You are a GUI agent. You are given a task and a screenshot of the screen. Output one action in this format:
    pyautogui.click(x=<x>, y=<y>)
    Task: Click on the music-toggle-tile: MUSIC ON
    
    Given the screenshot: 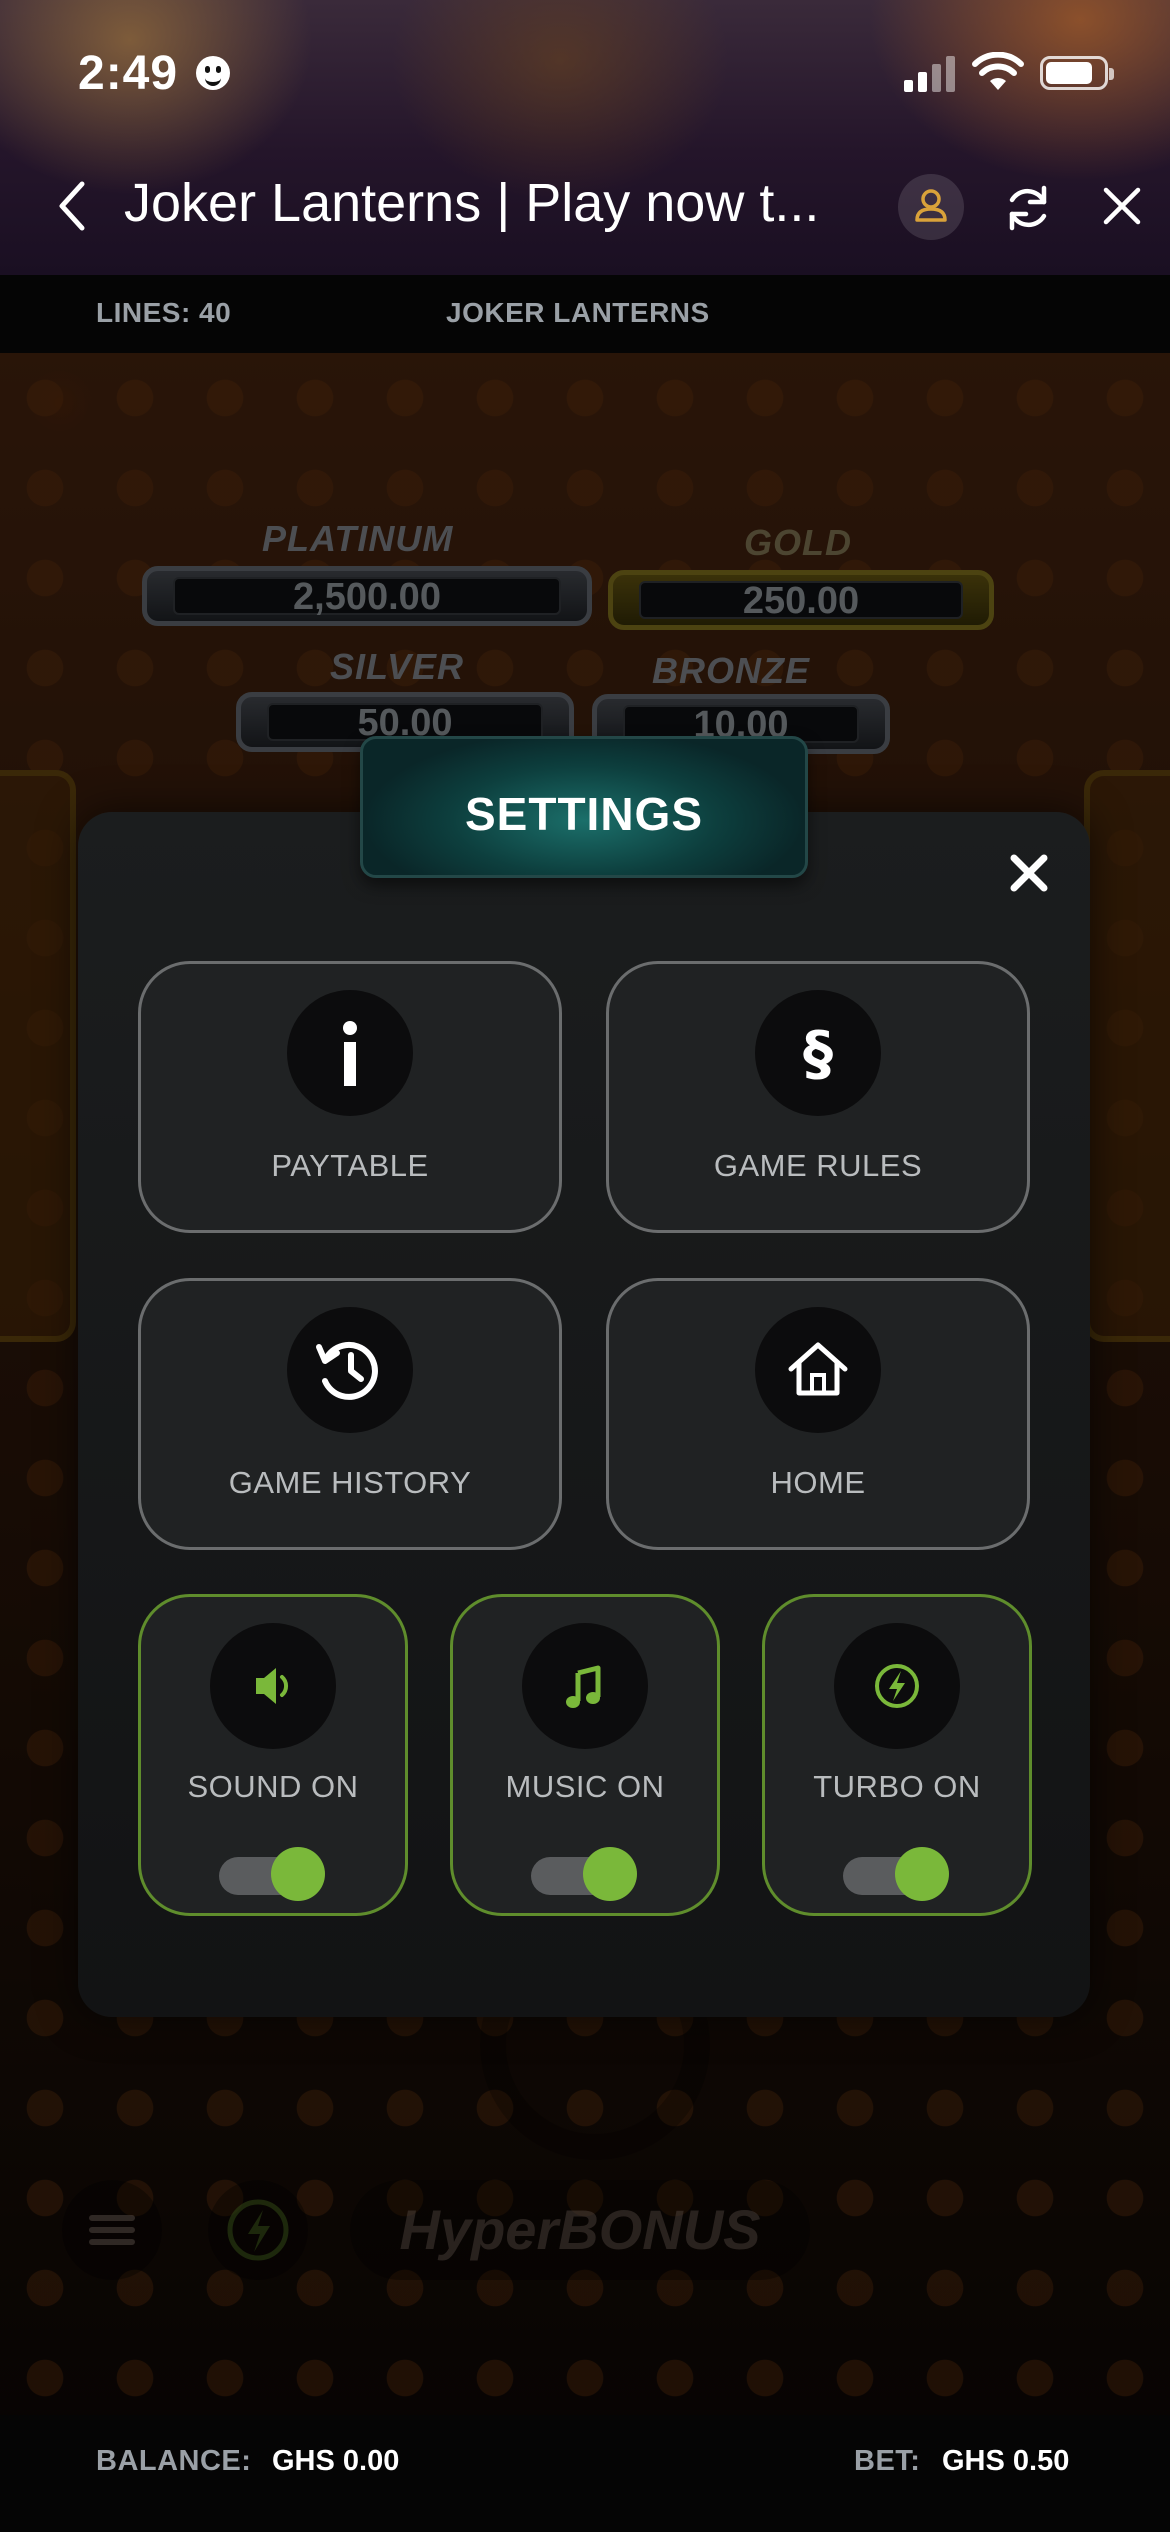 What is the action you would take?
    pyautogui.click(x=585, y=1755)
    